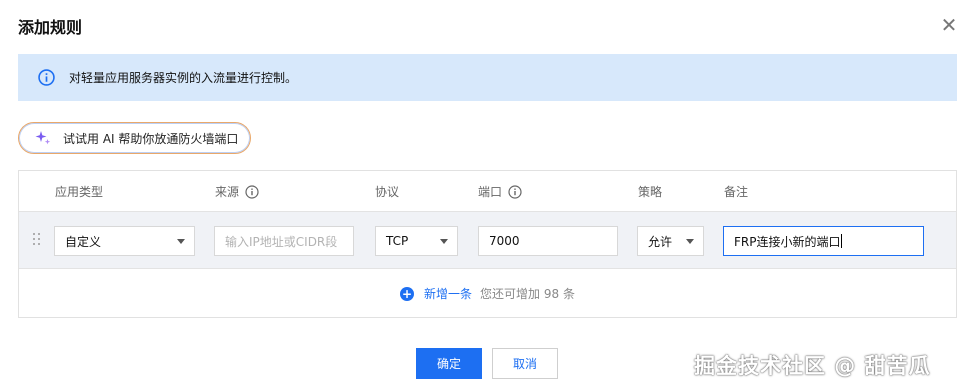  What do you see at coordinates (449, 363) in the screenshot?
I see `confirm-button: 确定` at bounding box center [449, 363].